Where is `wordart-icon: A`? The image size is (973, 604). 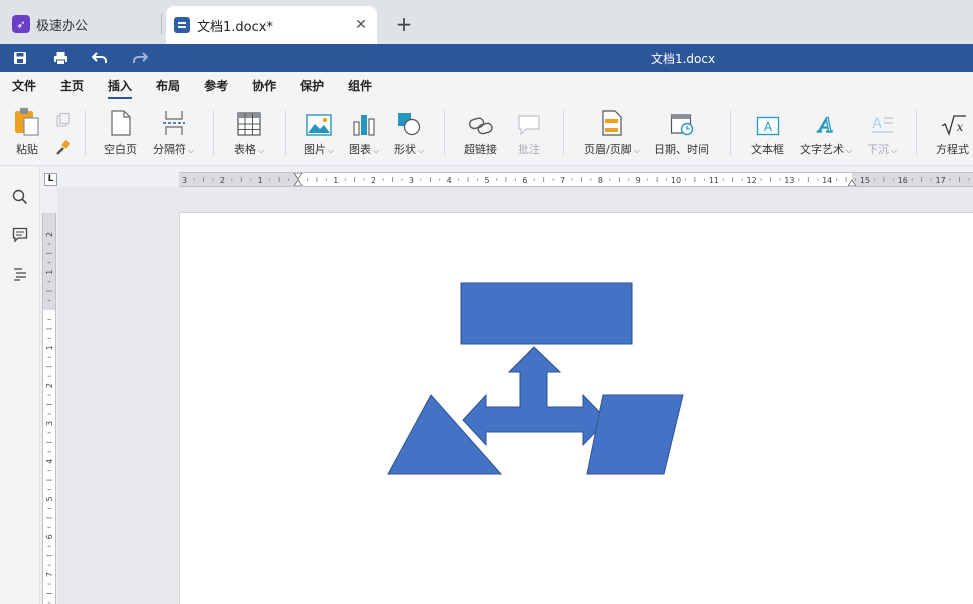 wordart-icon: A is located at coordinates (826, 122).